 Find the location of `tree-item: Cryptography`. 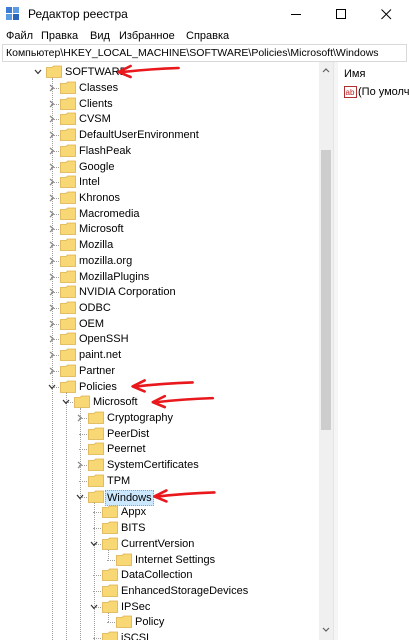

tree-item: Cryptography is located at coordinates (161, 418).